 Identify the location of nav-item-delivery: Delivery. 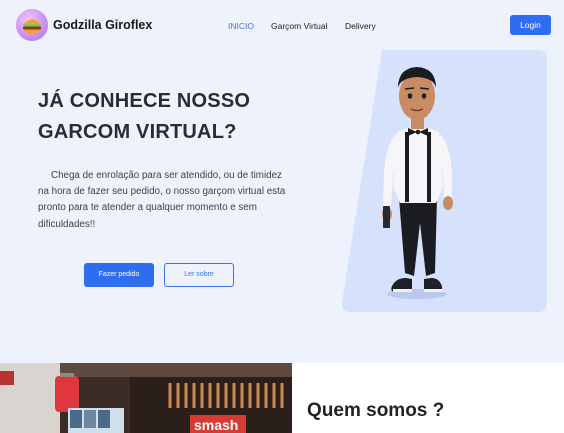
(360, 26).